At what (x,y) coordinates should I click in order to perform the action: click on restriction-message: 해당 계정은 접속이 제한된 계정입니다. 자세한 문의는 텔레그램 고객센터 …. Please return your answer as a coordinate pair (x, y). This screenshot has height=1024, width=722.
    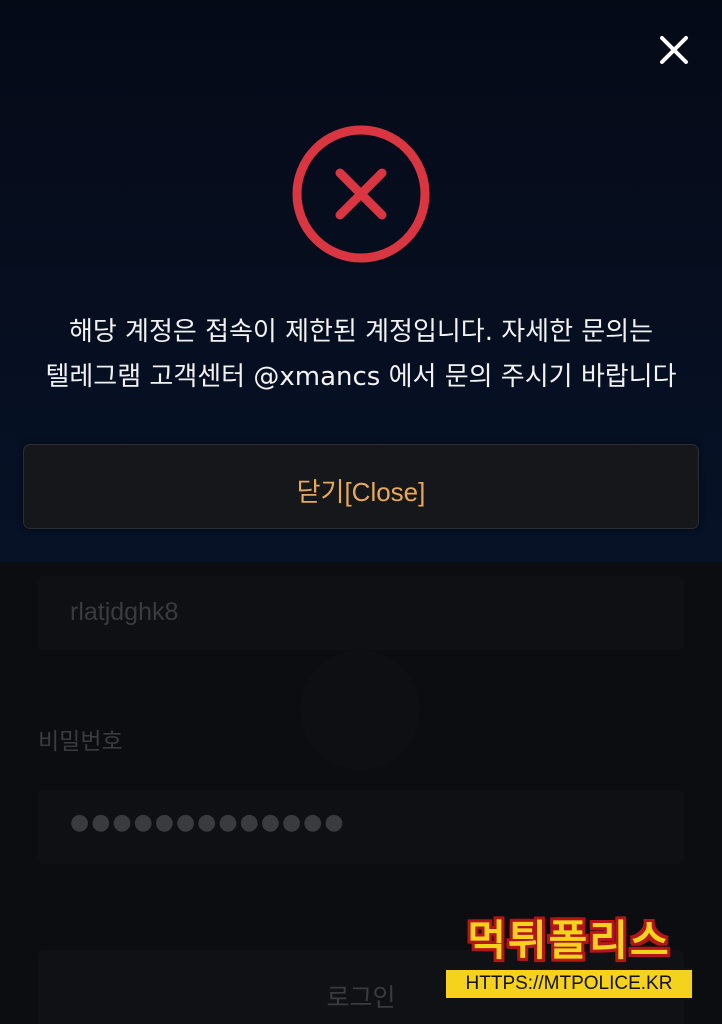
    Looking at the image, I should click on (361, 355).